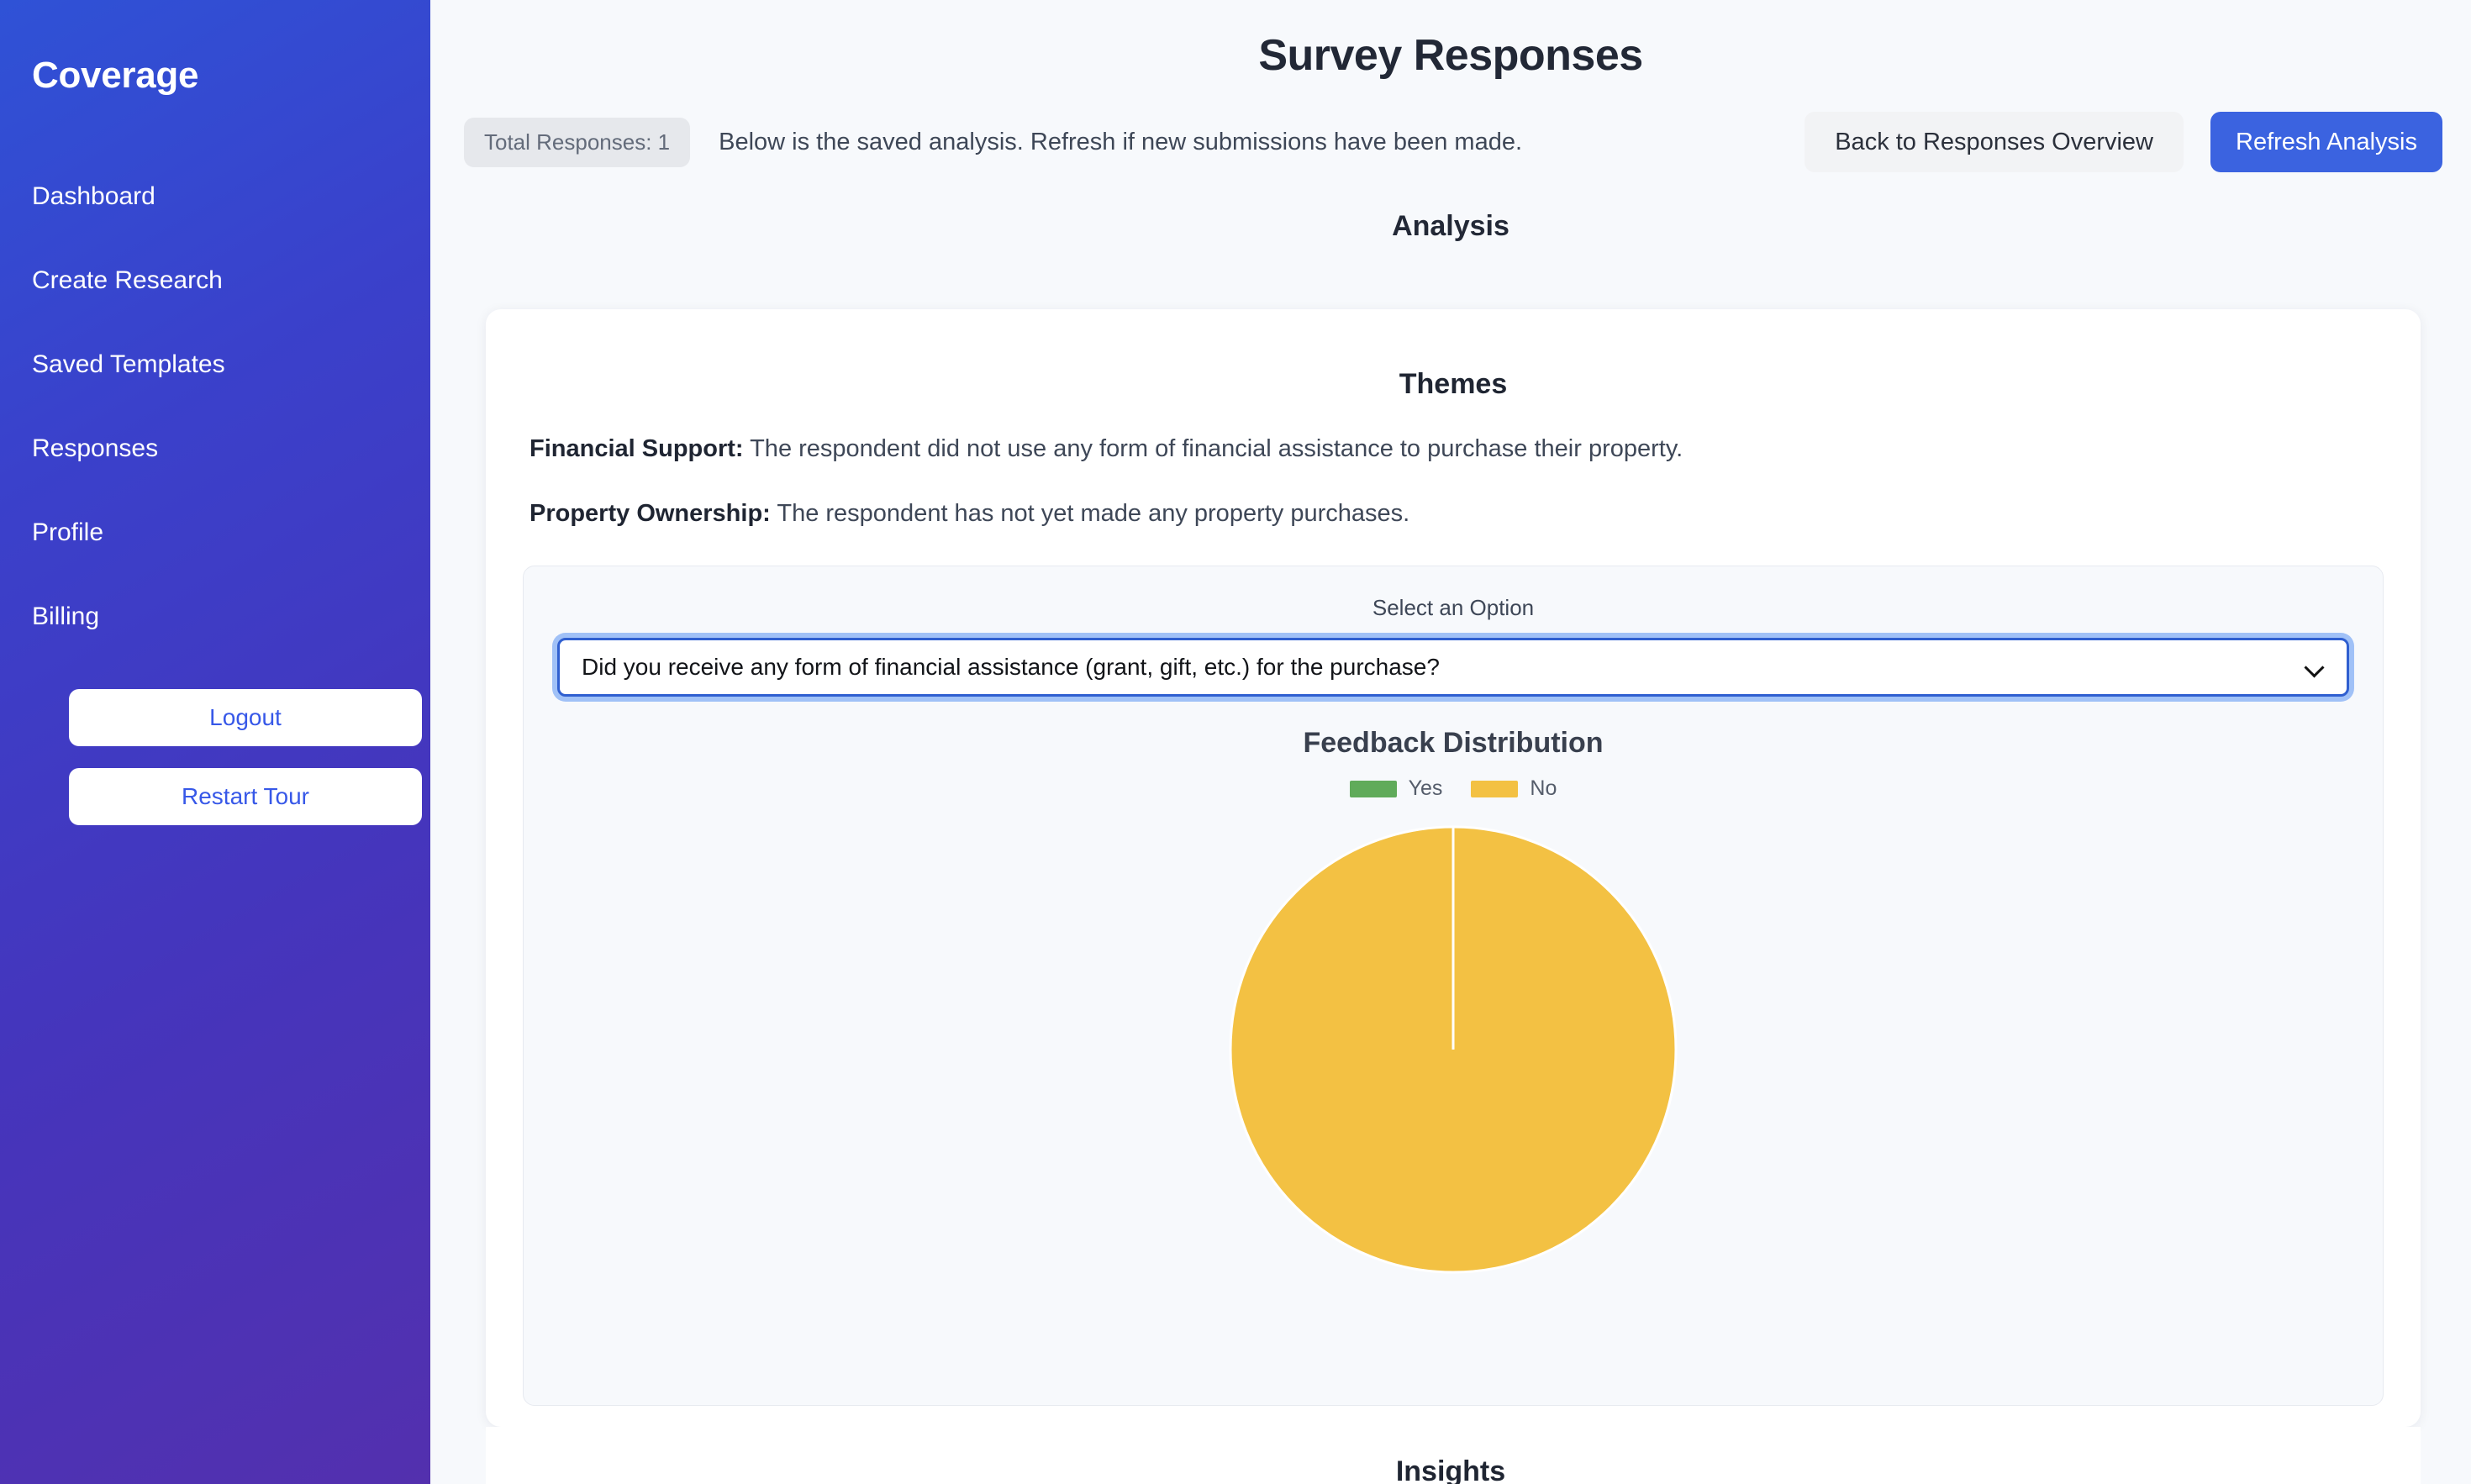 The height and width of the screenshot is (1484, 2471). What do you see at coordinates (1425, 789) in the screenshot?
I see `legend-label-yes: Yes` at bounding box center [1425, 789].